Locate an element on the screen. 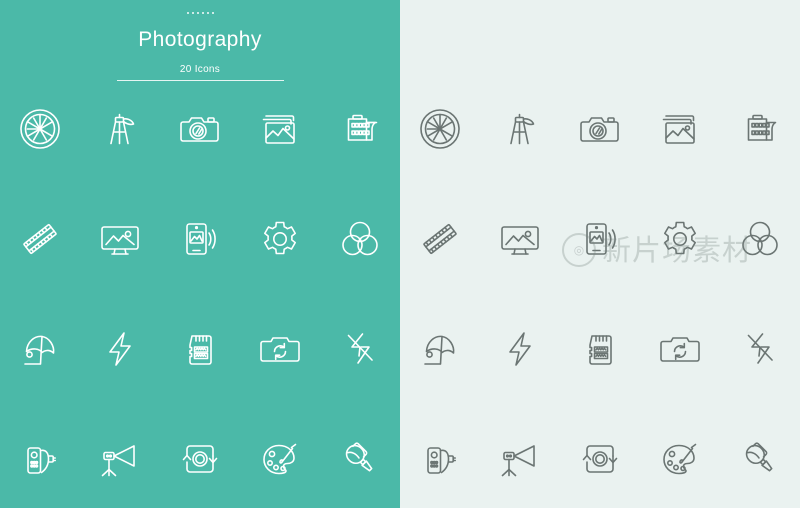 Image resolution: width=800 pixels, height=508 pixels. dot-divider-icon is located at coordinates (200, 16).